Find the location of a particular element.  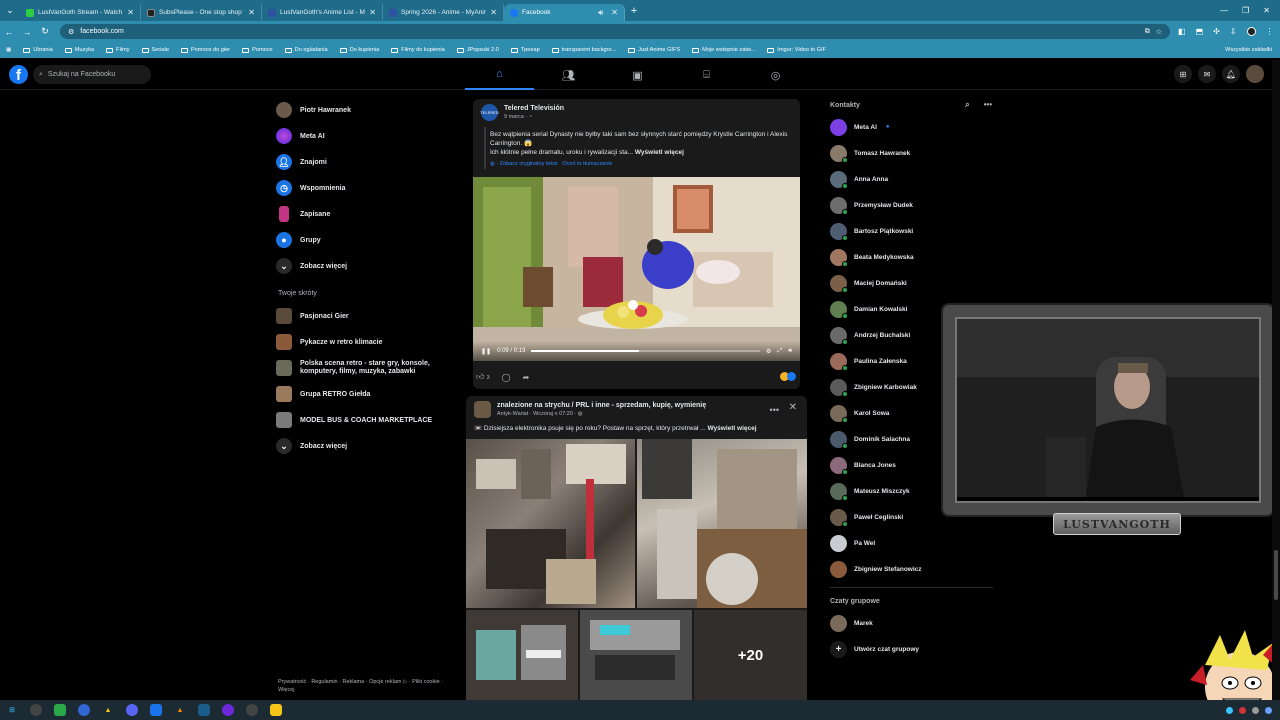

see-more-shortcuts-button: ⌄ Zobacz więcej is located at coordinates (361, 446).